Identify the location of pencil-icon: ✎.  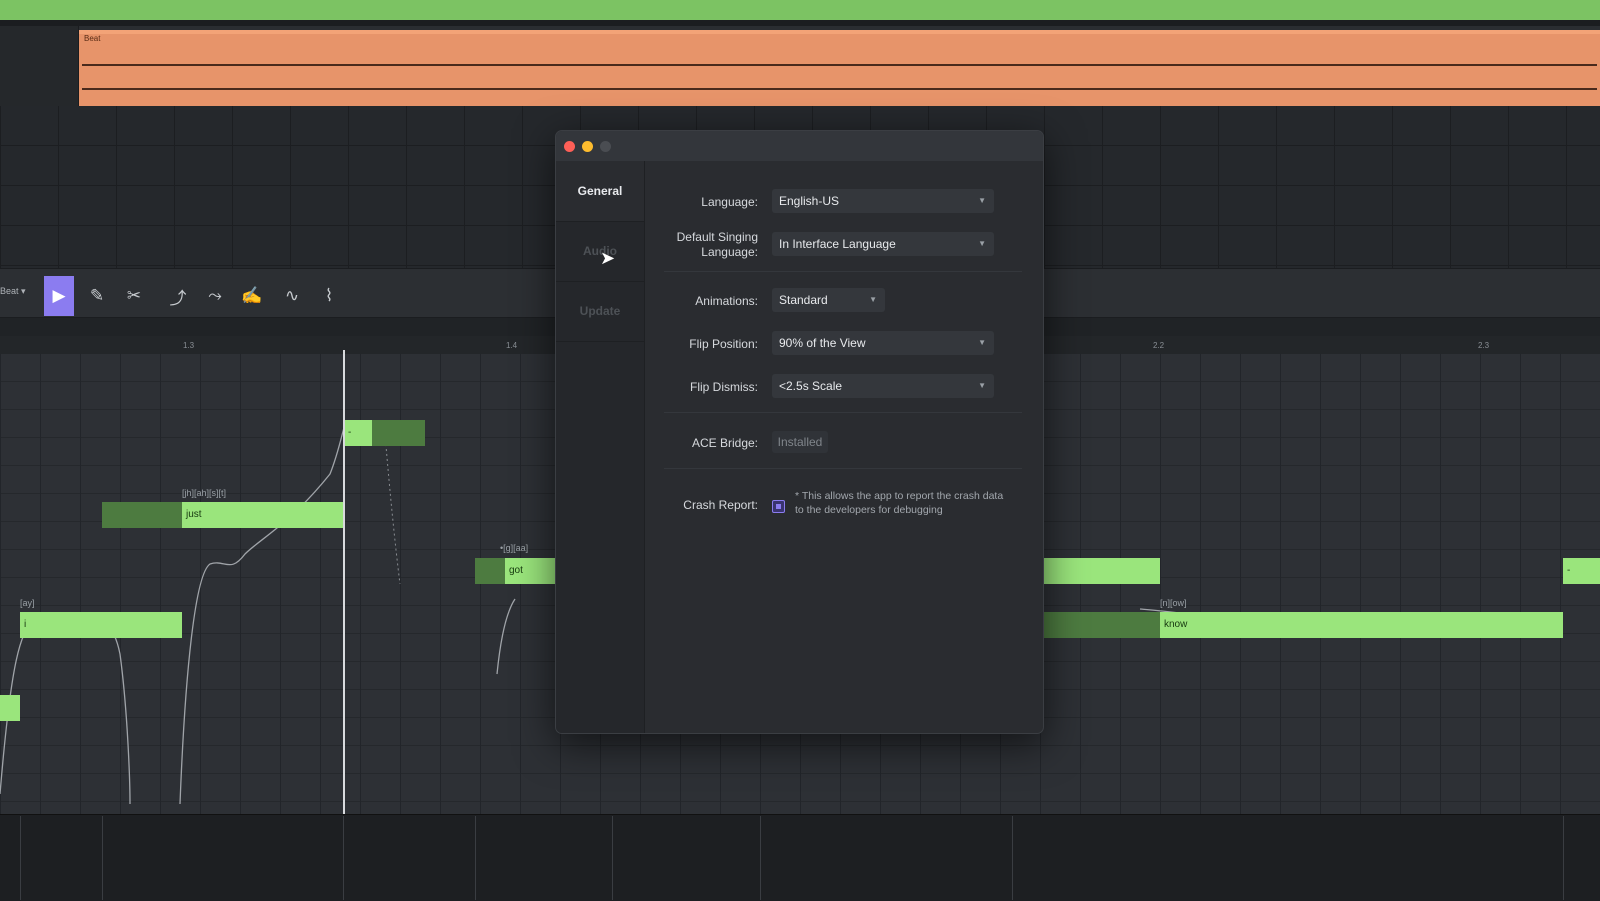
(97, 295).